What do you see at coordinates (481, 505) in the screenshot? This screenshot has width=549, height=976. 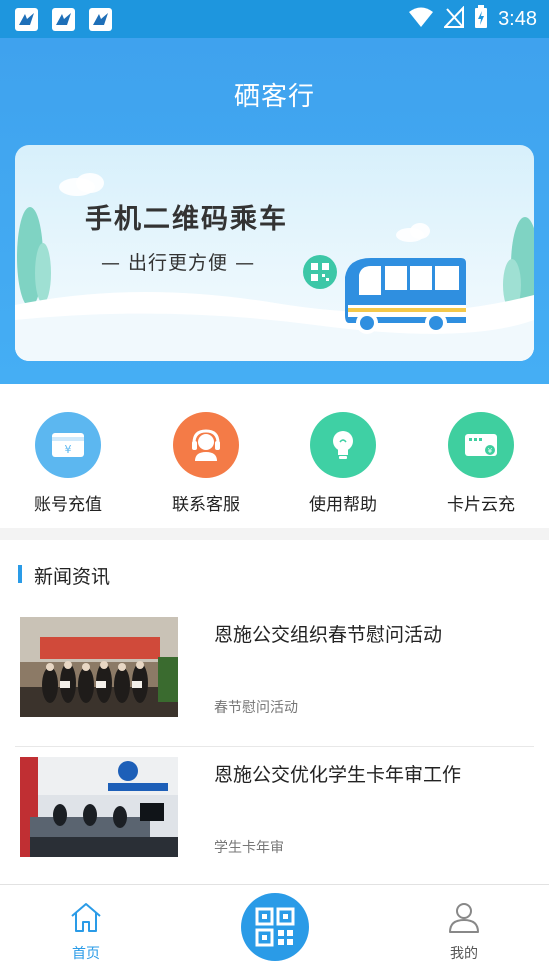 I see `menu-label: 卡片云充` at bounding box center [481, 505].